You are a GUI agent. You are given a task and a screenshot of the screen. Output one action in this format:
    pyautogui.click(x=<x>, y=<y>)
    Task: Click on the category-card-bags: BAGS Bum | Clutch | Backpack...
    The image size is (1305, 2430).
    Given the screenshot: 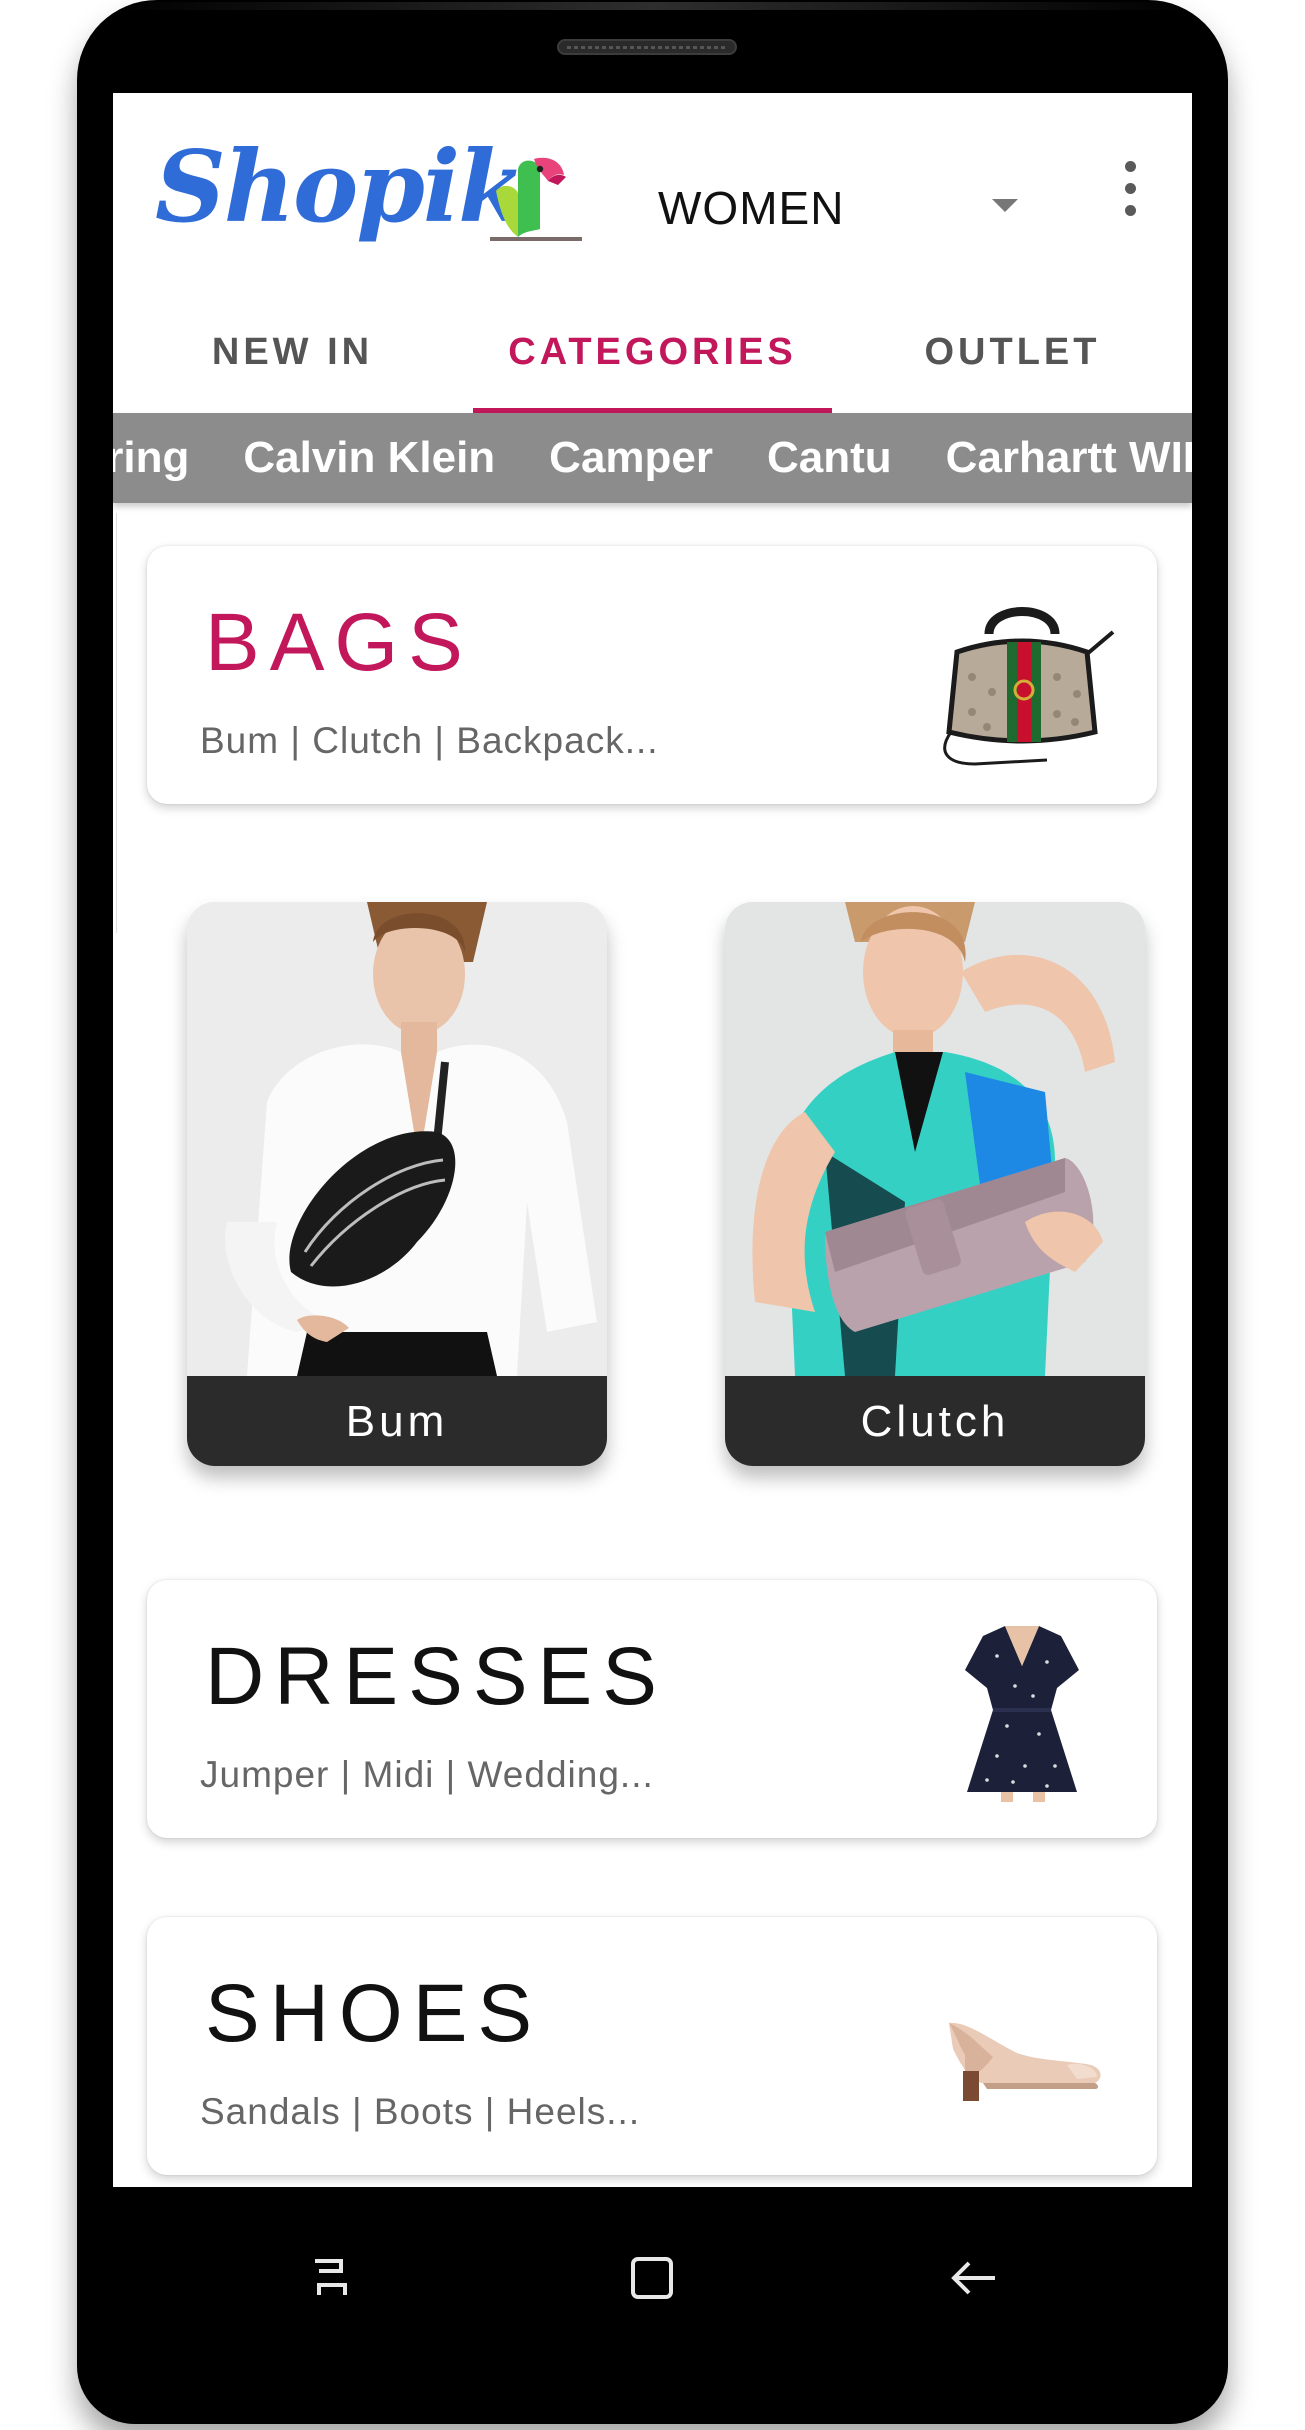 What is the action you would take?
    pyautogui.click(x=652, y=675)
    